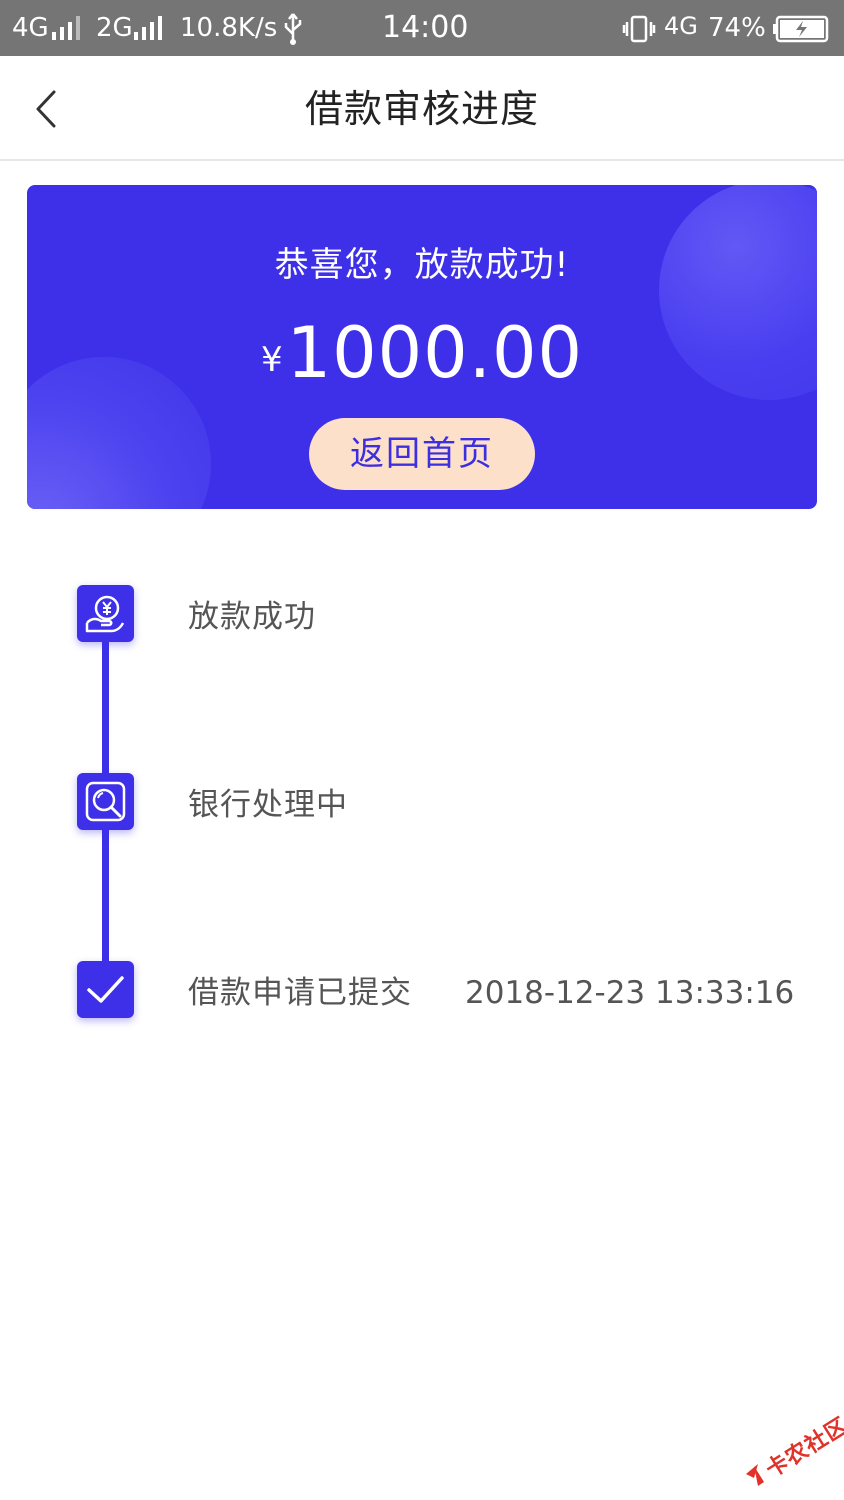 Image resolution: width=844 pixels, height=1500 pixels. What do you see at coordinates (422, 454) in the screenshot?
I see `return-home-button: 返回首页` at bounding box center [422, 454].